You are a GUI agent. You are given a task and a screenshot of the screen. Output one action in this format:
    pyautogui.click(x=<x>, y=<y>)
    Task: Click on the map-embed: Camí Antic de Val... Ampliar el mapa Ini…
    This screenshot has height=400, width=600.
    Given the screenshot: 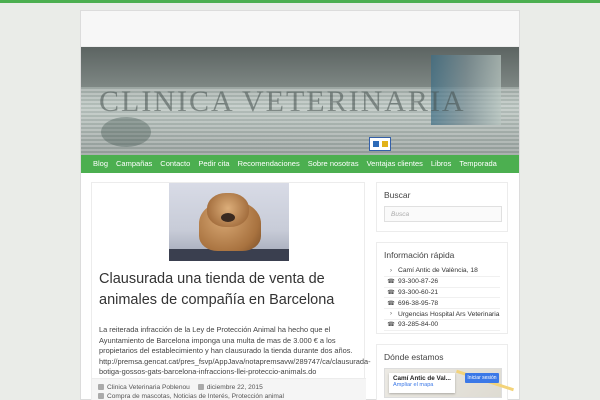 What is the action you would take?
    pyautogui.click(x=449, y=383)
    